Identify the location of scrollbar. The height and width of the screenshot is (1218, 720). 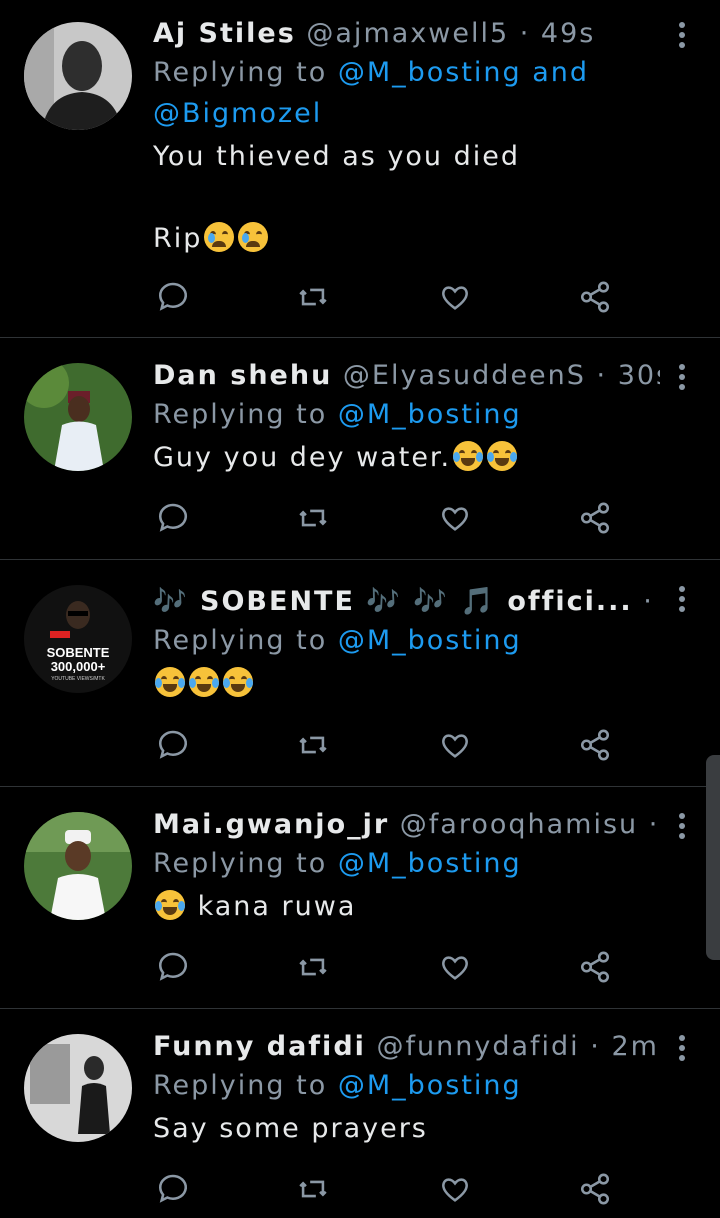
(713, 857).